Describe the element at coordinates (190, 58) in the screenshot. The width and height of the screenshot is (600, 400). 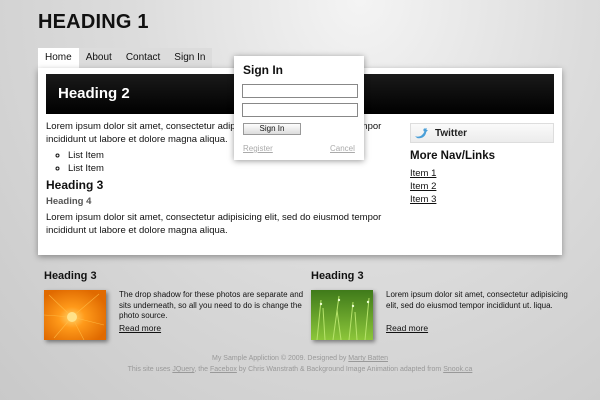
I see `tab-sign-in: Sign In` at that location.